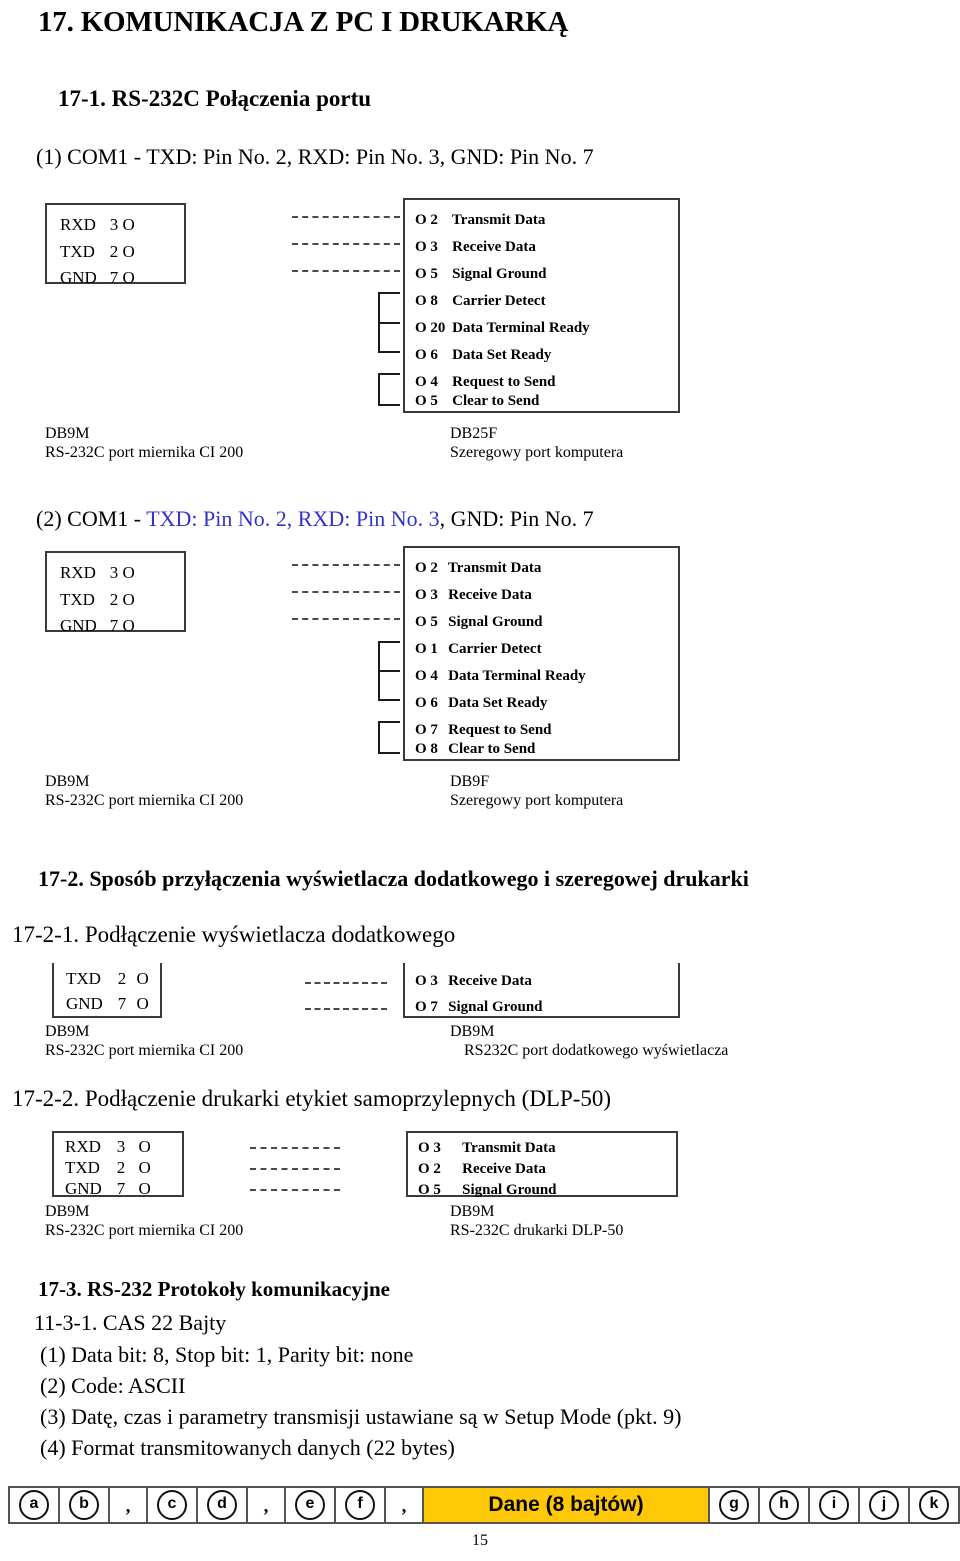 The width and height of the screenshot is (960, 1561). I want to click on signal-name: Transmit Data, so click(509, 1148).